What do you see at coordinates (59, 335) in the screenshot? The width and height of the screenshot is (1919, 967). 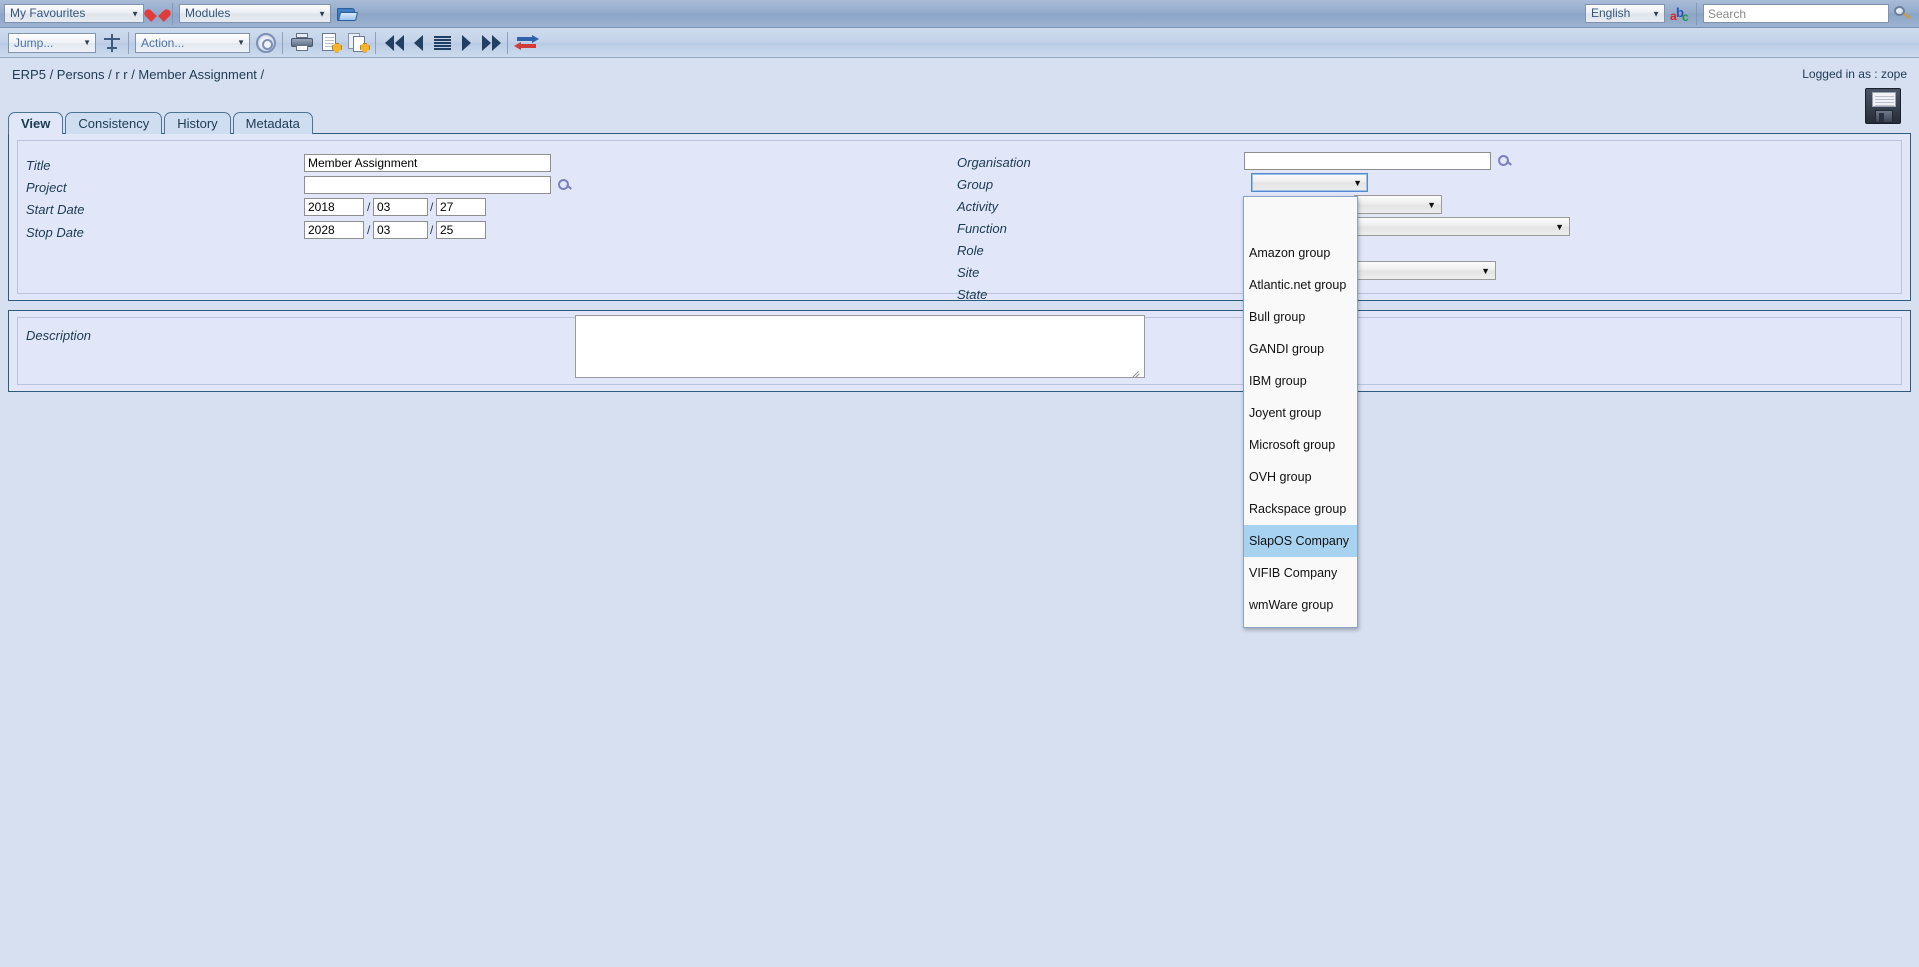 I see `description-label: Description` at bounding box center [59, 335].